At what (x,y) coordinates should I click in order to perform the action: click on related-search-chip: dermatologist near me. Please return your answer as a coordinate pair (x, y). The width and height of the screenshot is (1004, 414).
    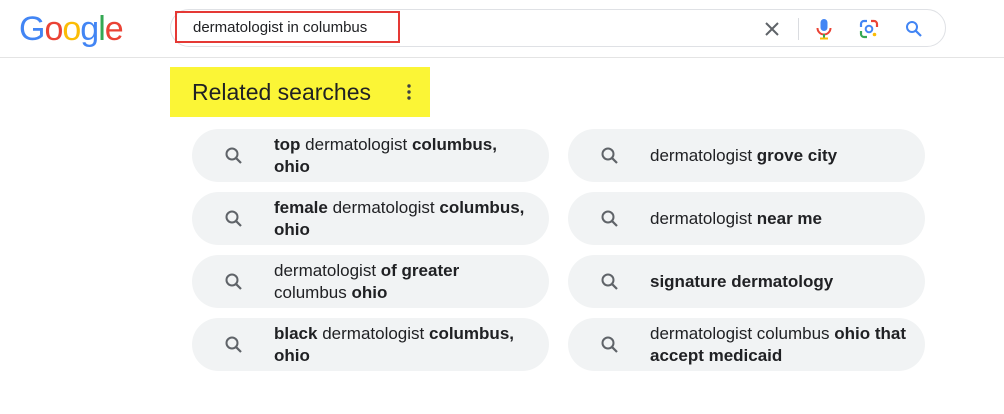
    Looking at the image, I should click on (746, 218).